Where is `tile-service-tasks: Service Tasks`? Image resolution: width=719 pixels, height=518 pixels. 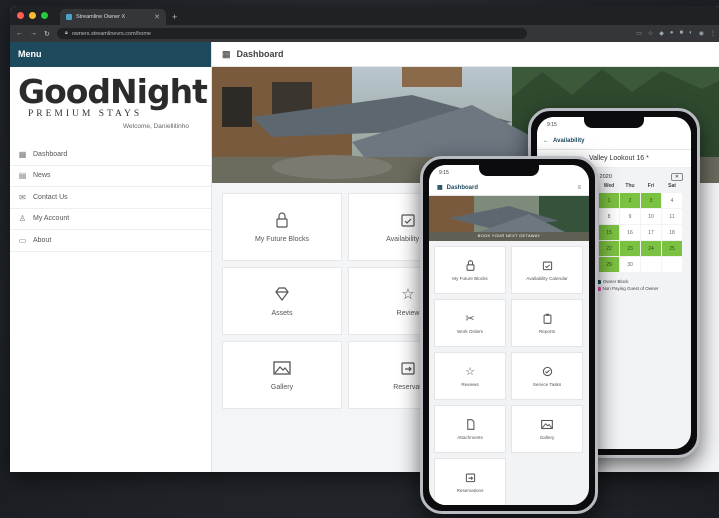
tile-service-tasks: Service Tasks is located at coordinates (547, 376).